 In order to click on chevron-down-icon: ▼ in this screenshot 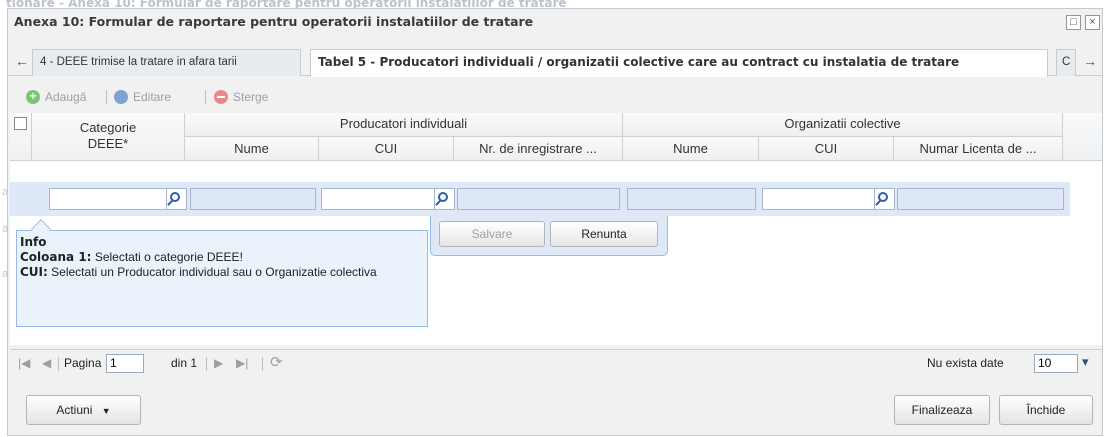, I will do `click(106, 411)`.